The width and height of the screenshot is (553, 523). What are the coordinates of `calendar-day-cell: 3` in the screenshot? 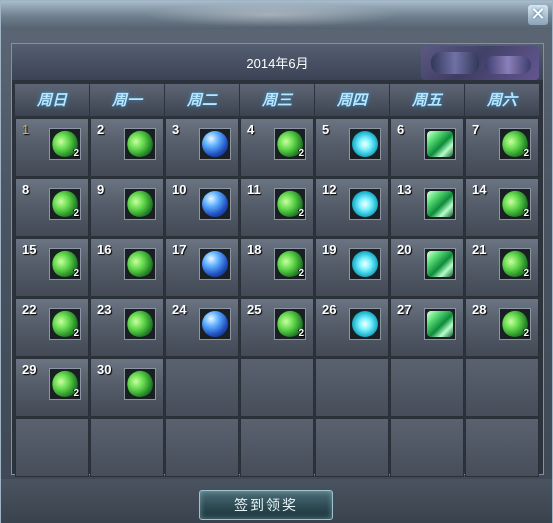 It's located at (202, 147).